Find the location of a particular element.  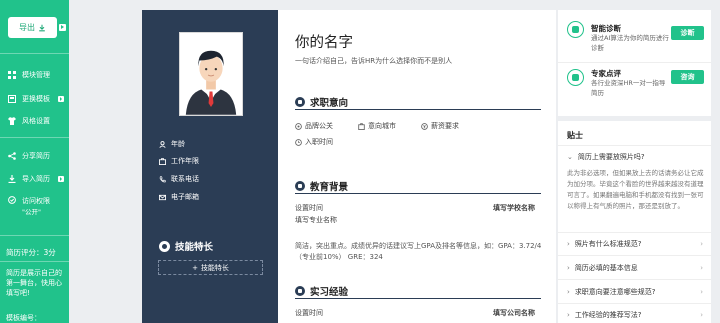

export-button: 导出 is located at coordinates (32, 27).